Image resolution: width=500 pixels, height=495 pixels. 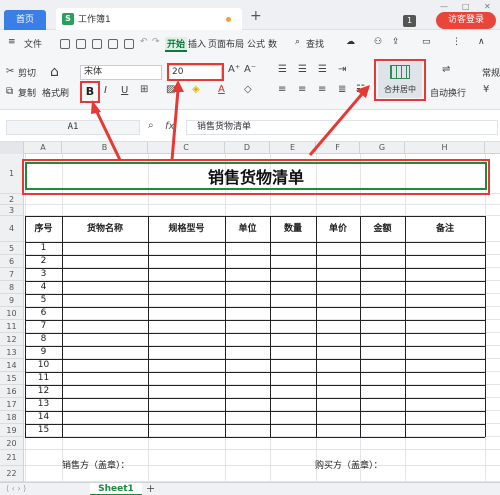 What do you see at coordinates (282, 89) in the screenshot?
I see `align-left-icon: ≡` at bounding box center [282, 89].